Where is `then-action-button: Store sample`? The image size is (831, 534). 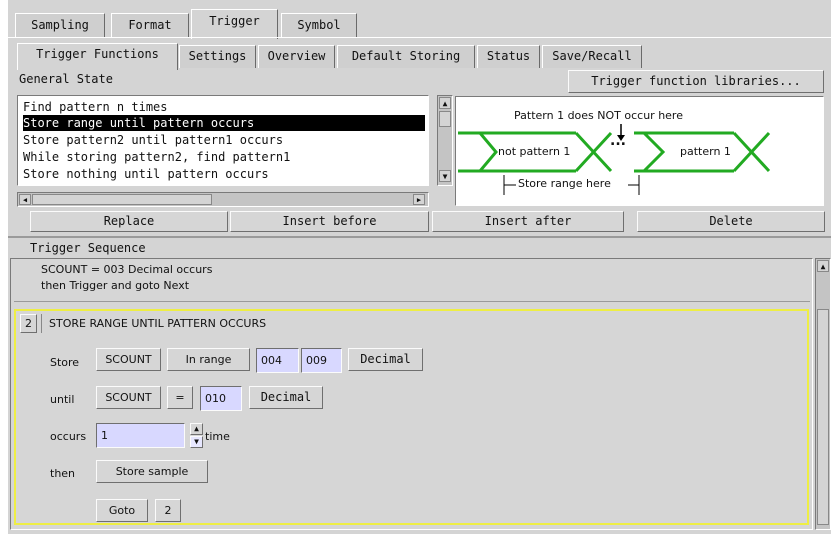 then-action-button: Store sample is located at coordinates (152, 471).